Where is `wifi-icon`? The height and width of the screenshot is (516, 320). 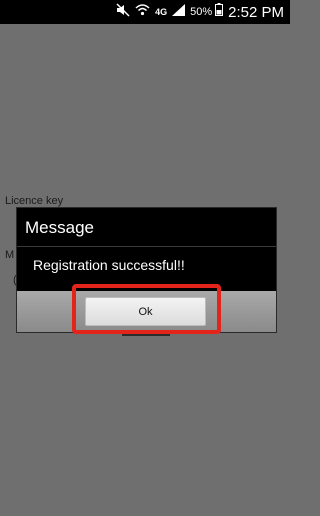
wifi-icon is located at coordinates (142, 12).